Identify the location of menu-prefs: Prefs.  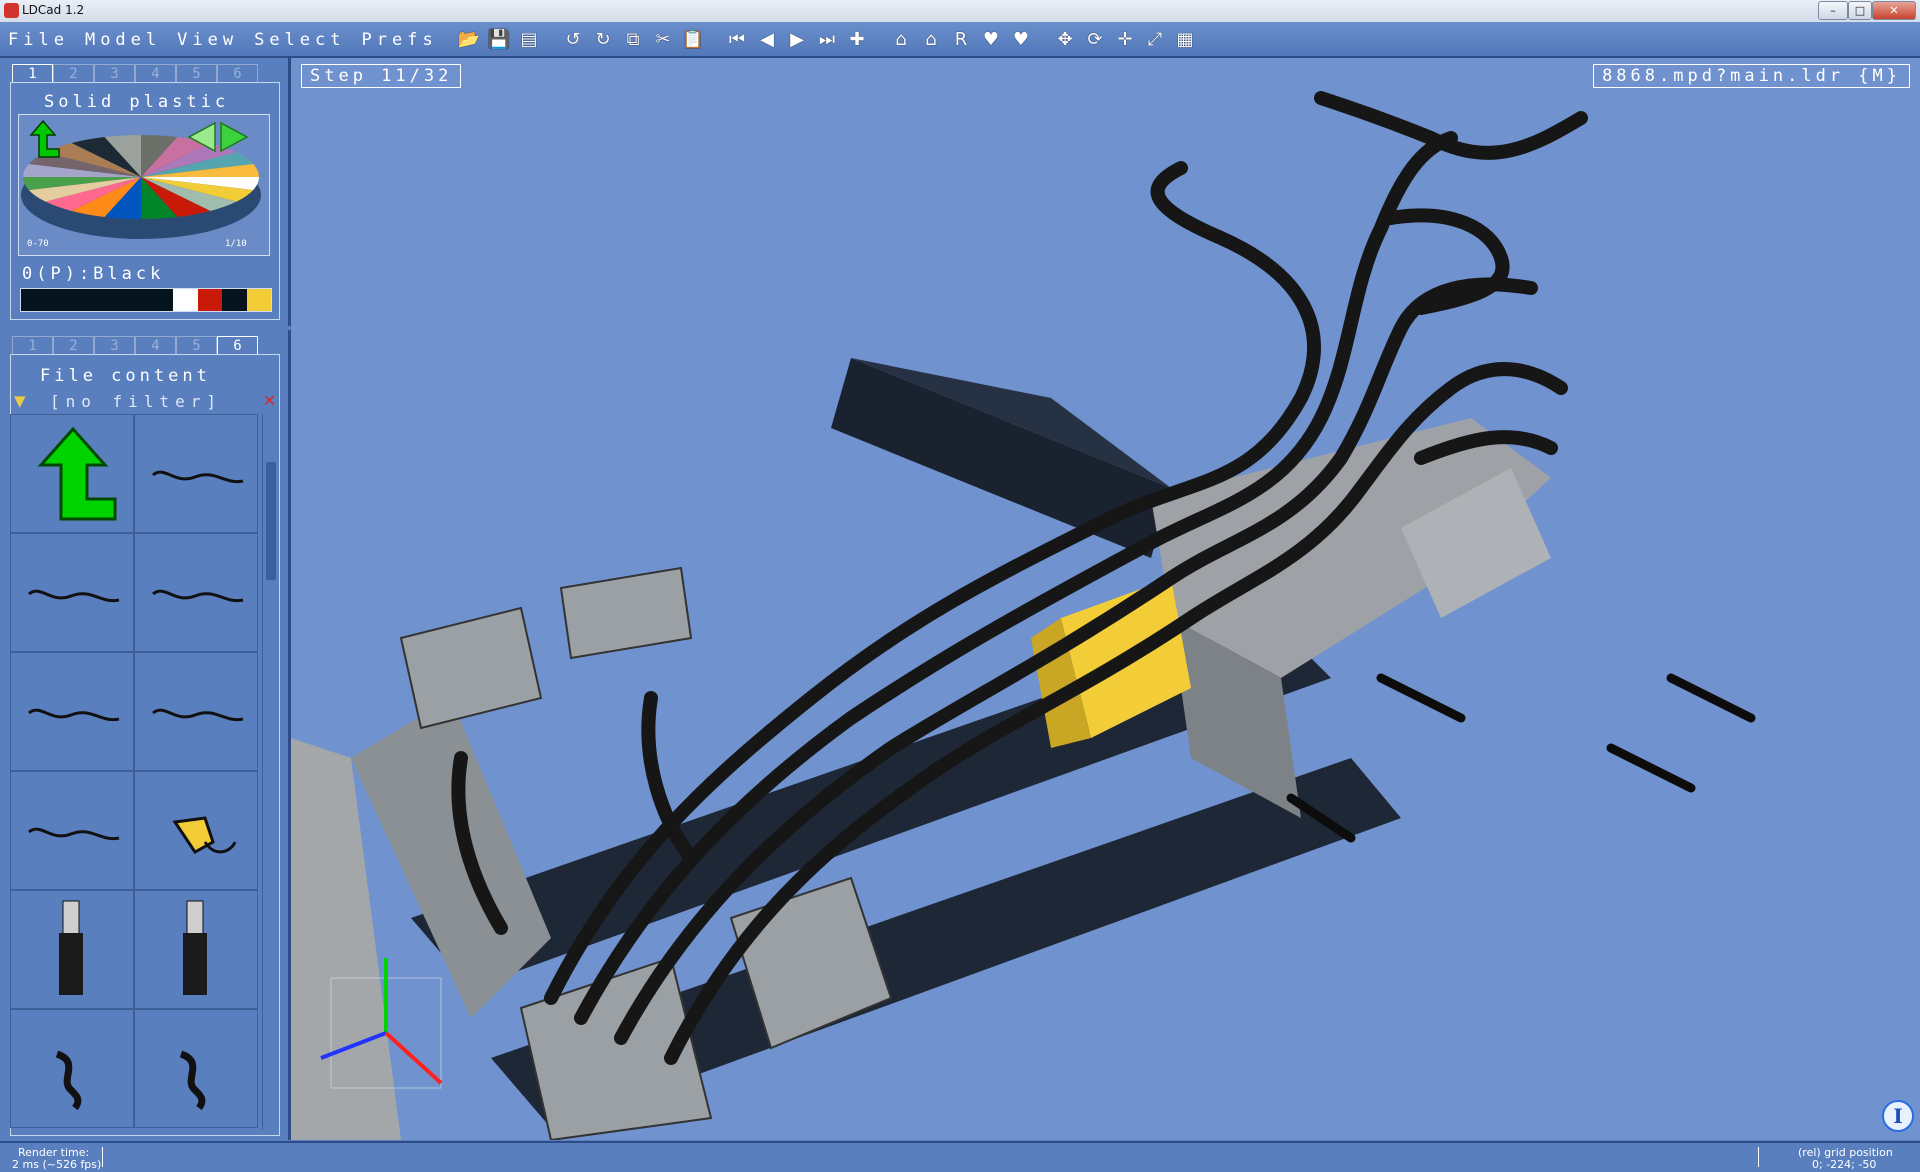
(400, 40).